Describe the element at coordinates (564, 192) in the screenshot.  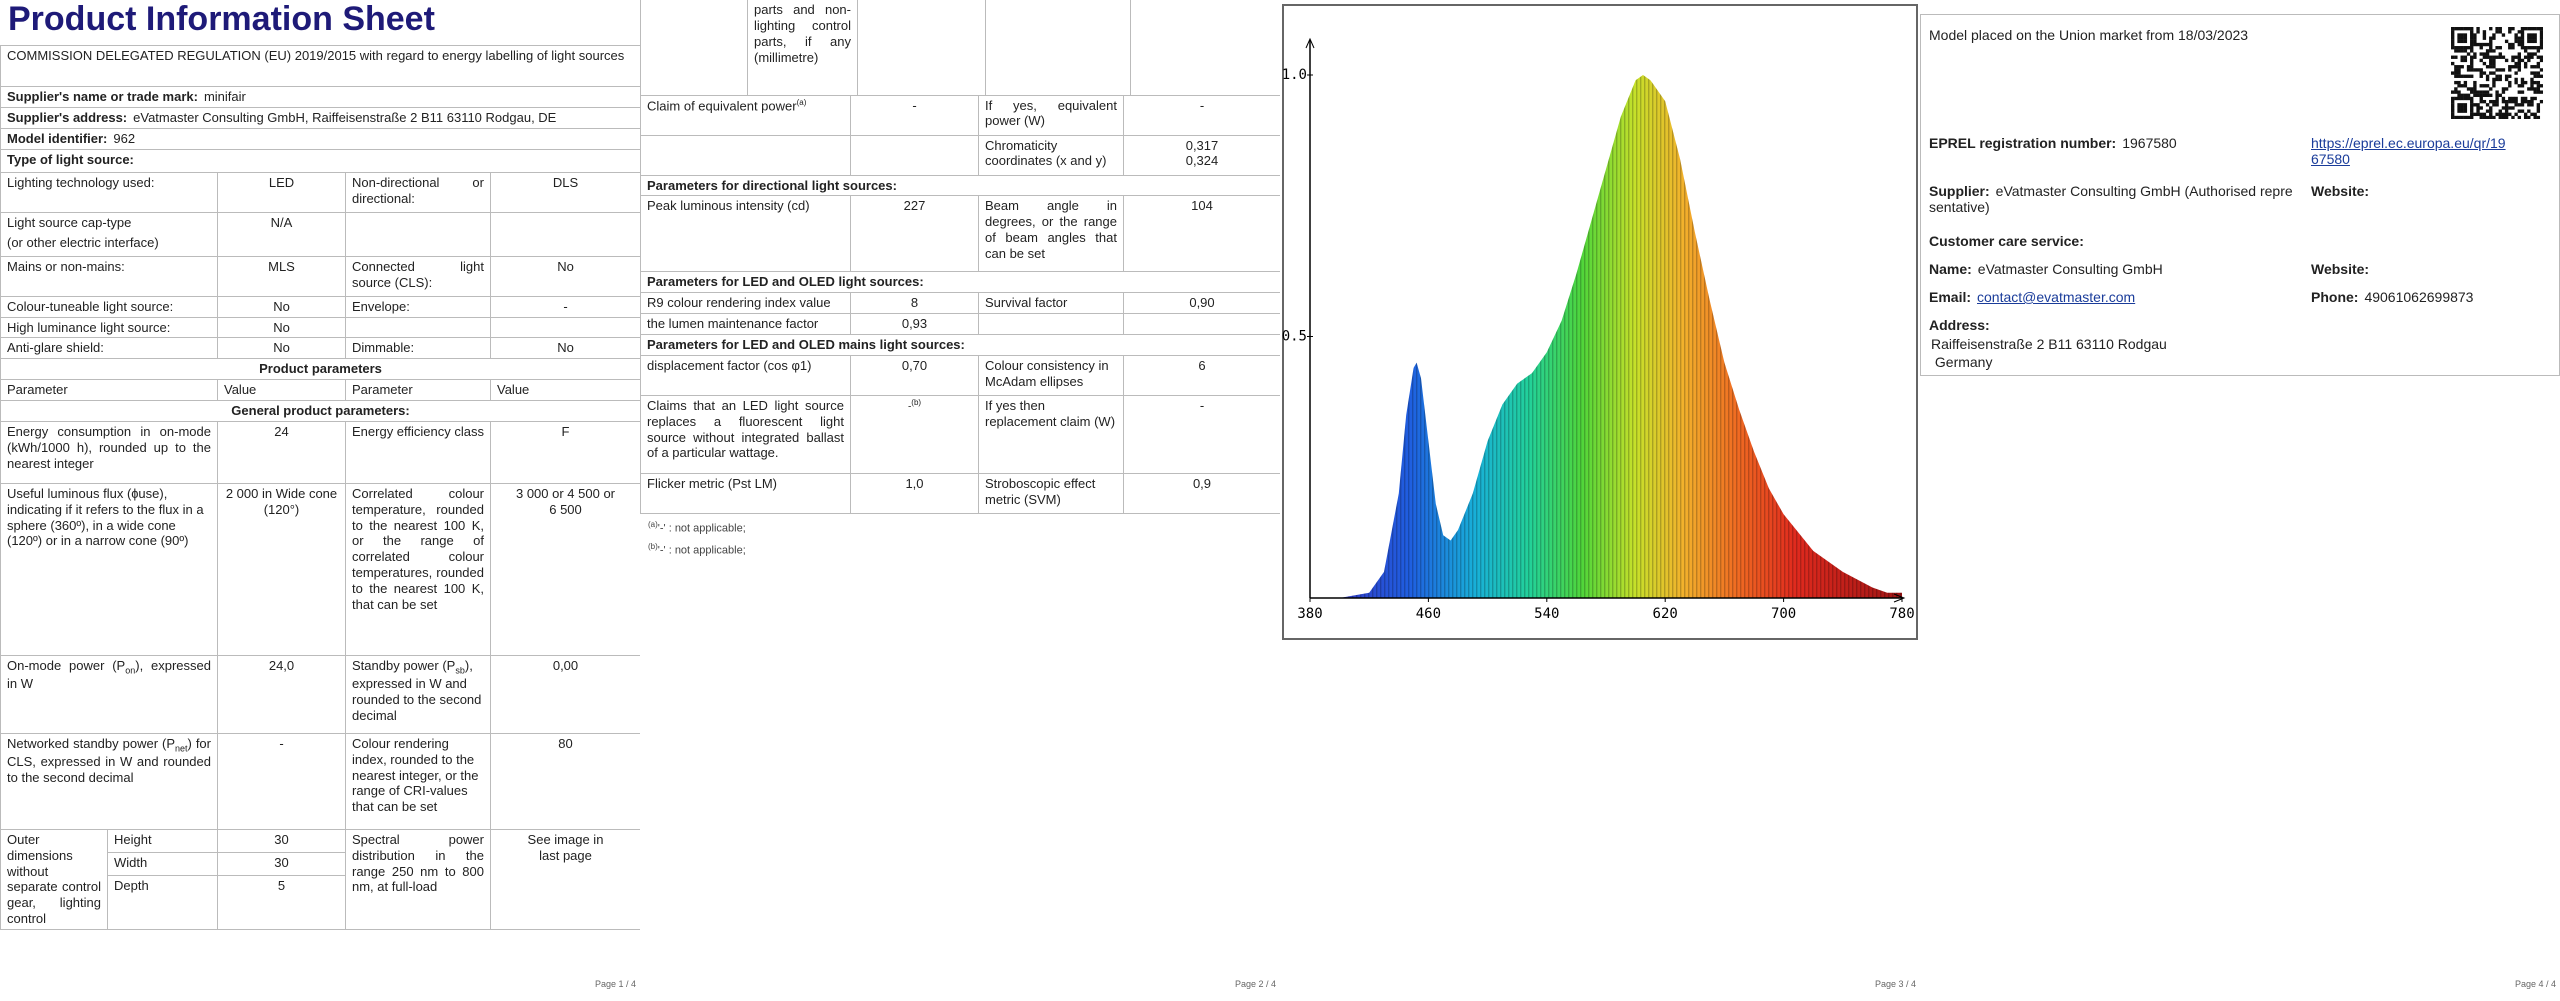
I see `directional-value: DLS` at that location.